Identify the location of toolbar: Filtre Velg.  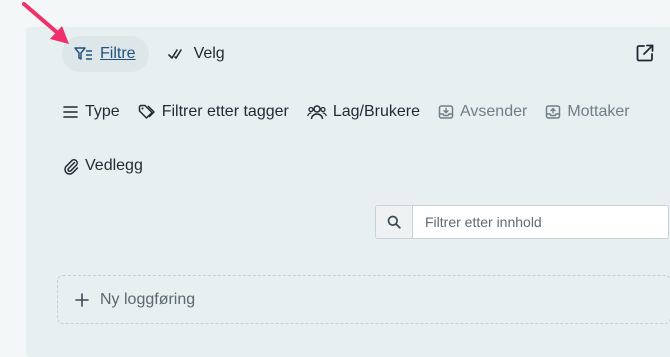
(143, 54).